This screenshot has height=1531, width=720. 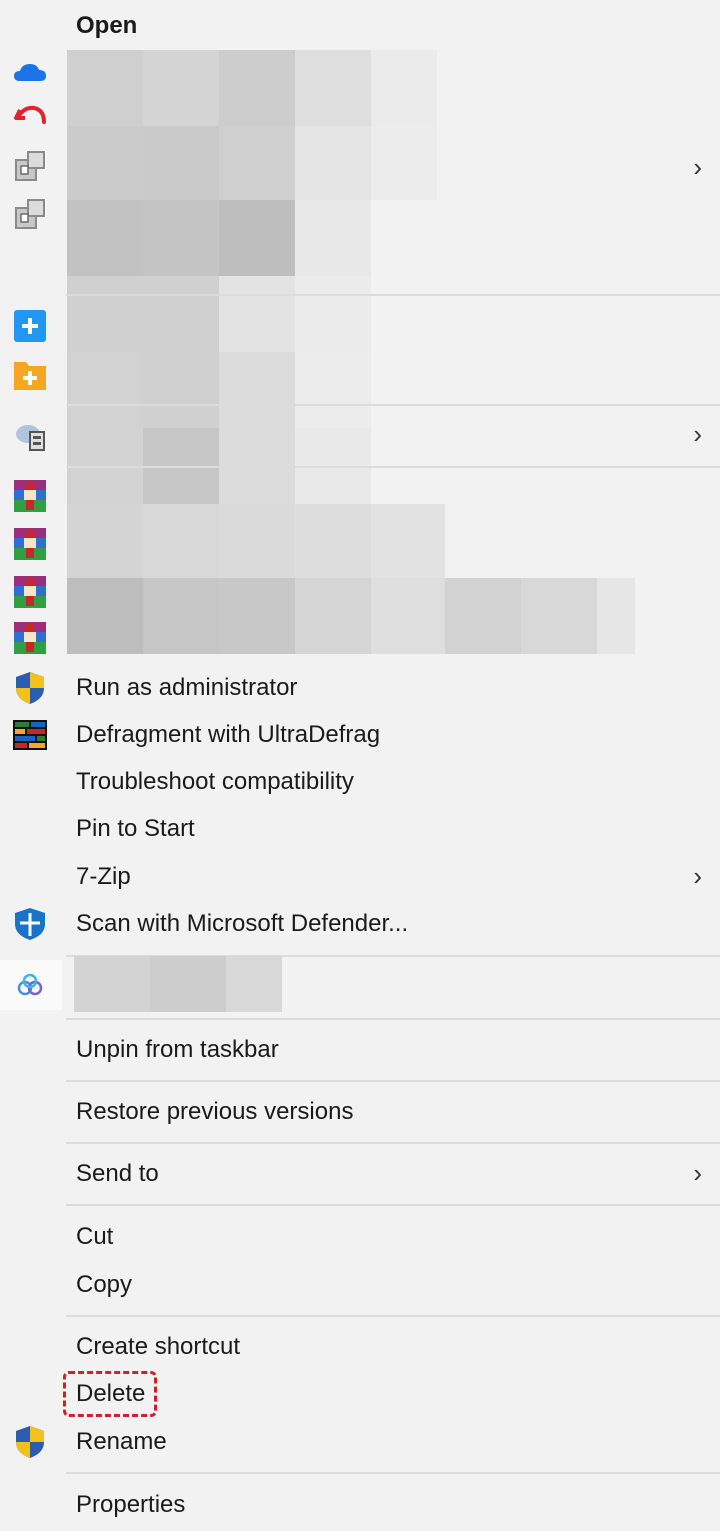 I want to click on menu-item-rename: Rename, so click(x=360, y=1441).